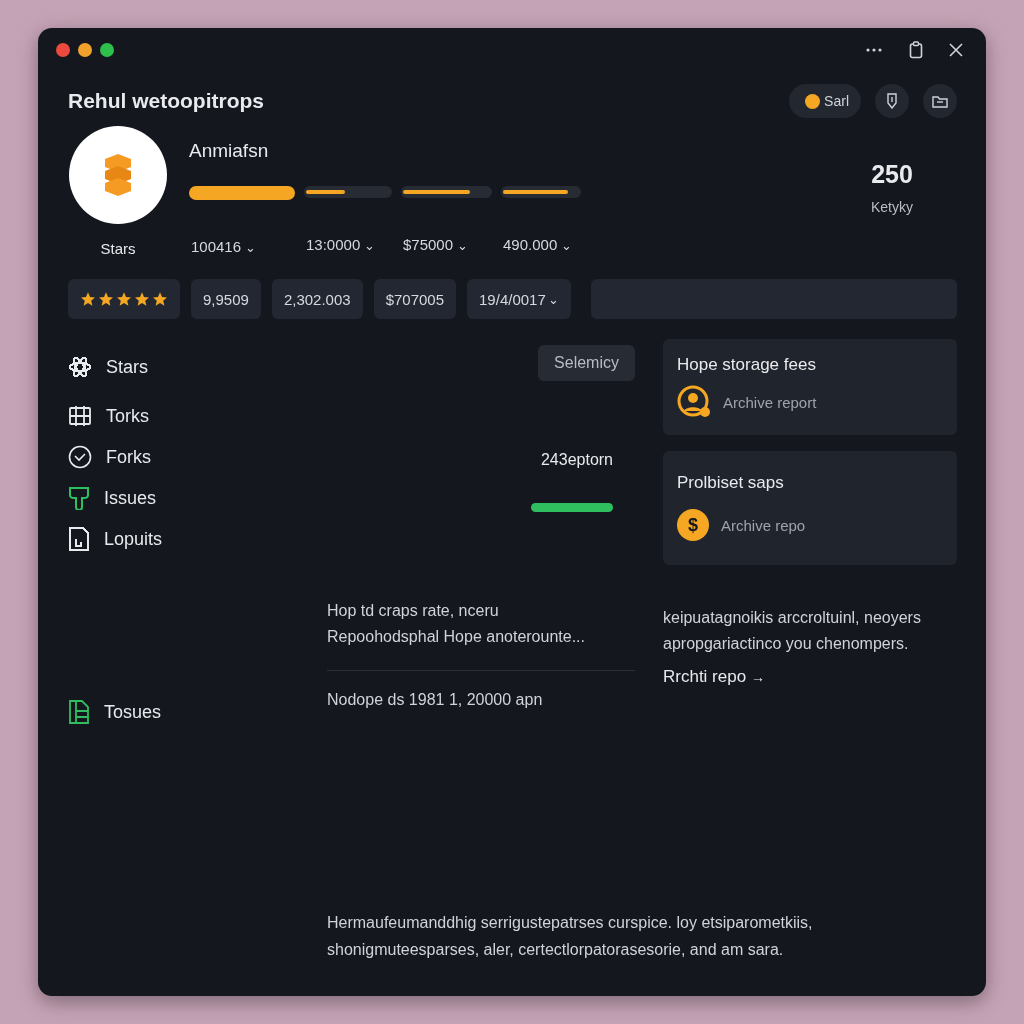 This screenshot has height=1024, width=1024. What do you see at coordinates (446, 244) in the screenshot?
I see `value-dropdown: $75000 ⌄` at bounding box center [446, 244].